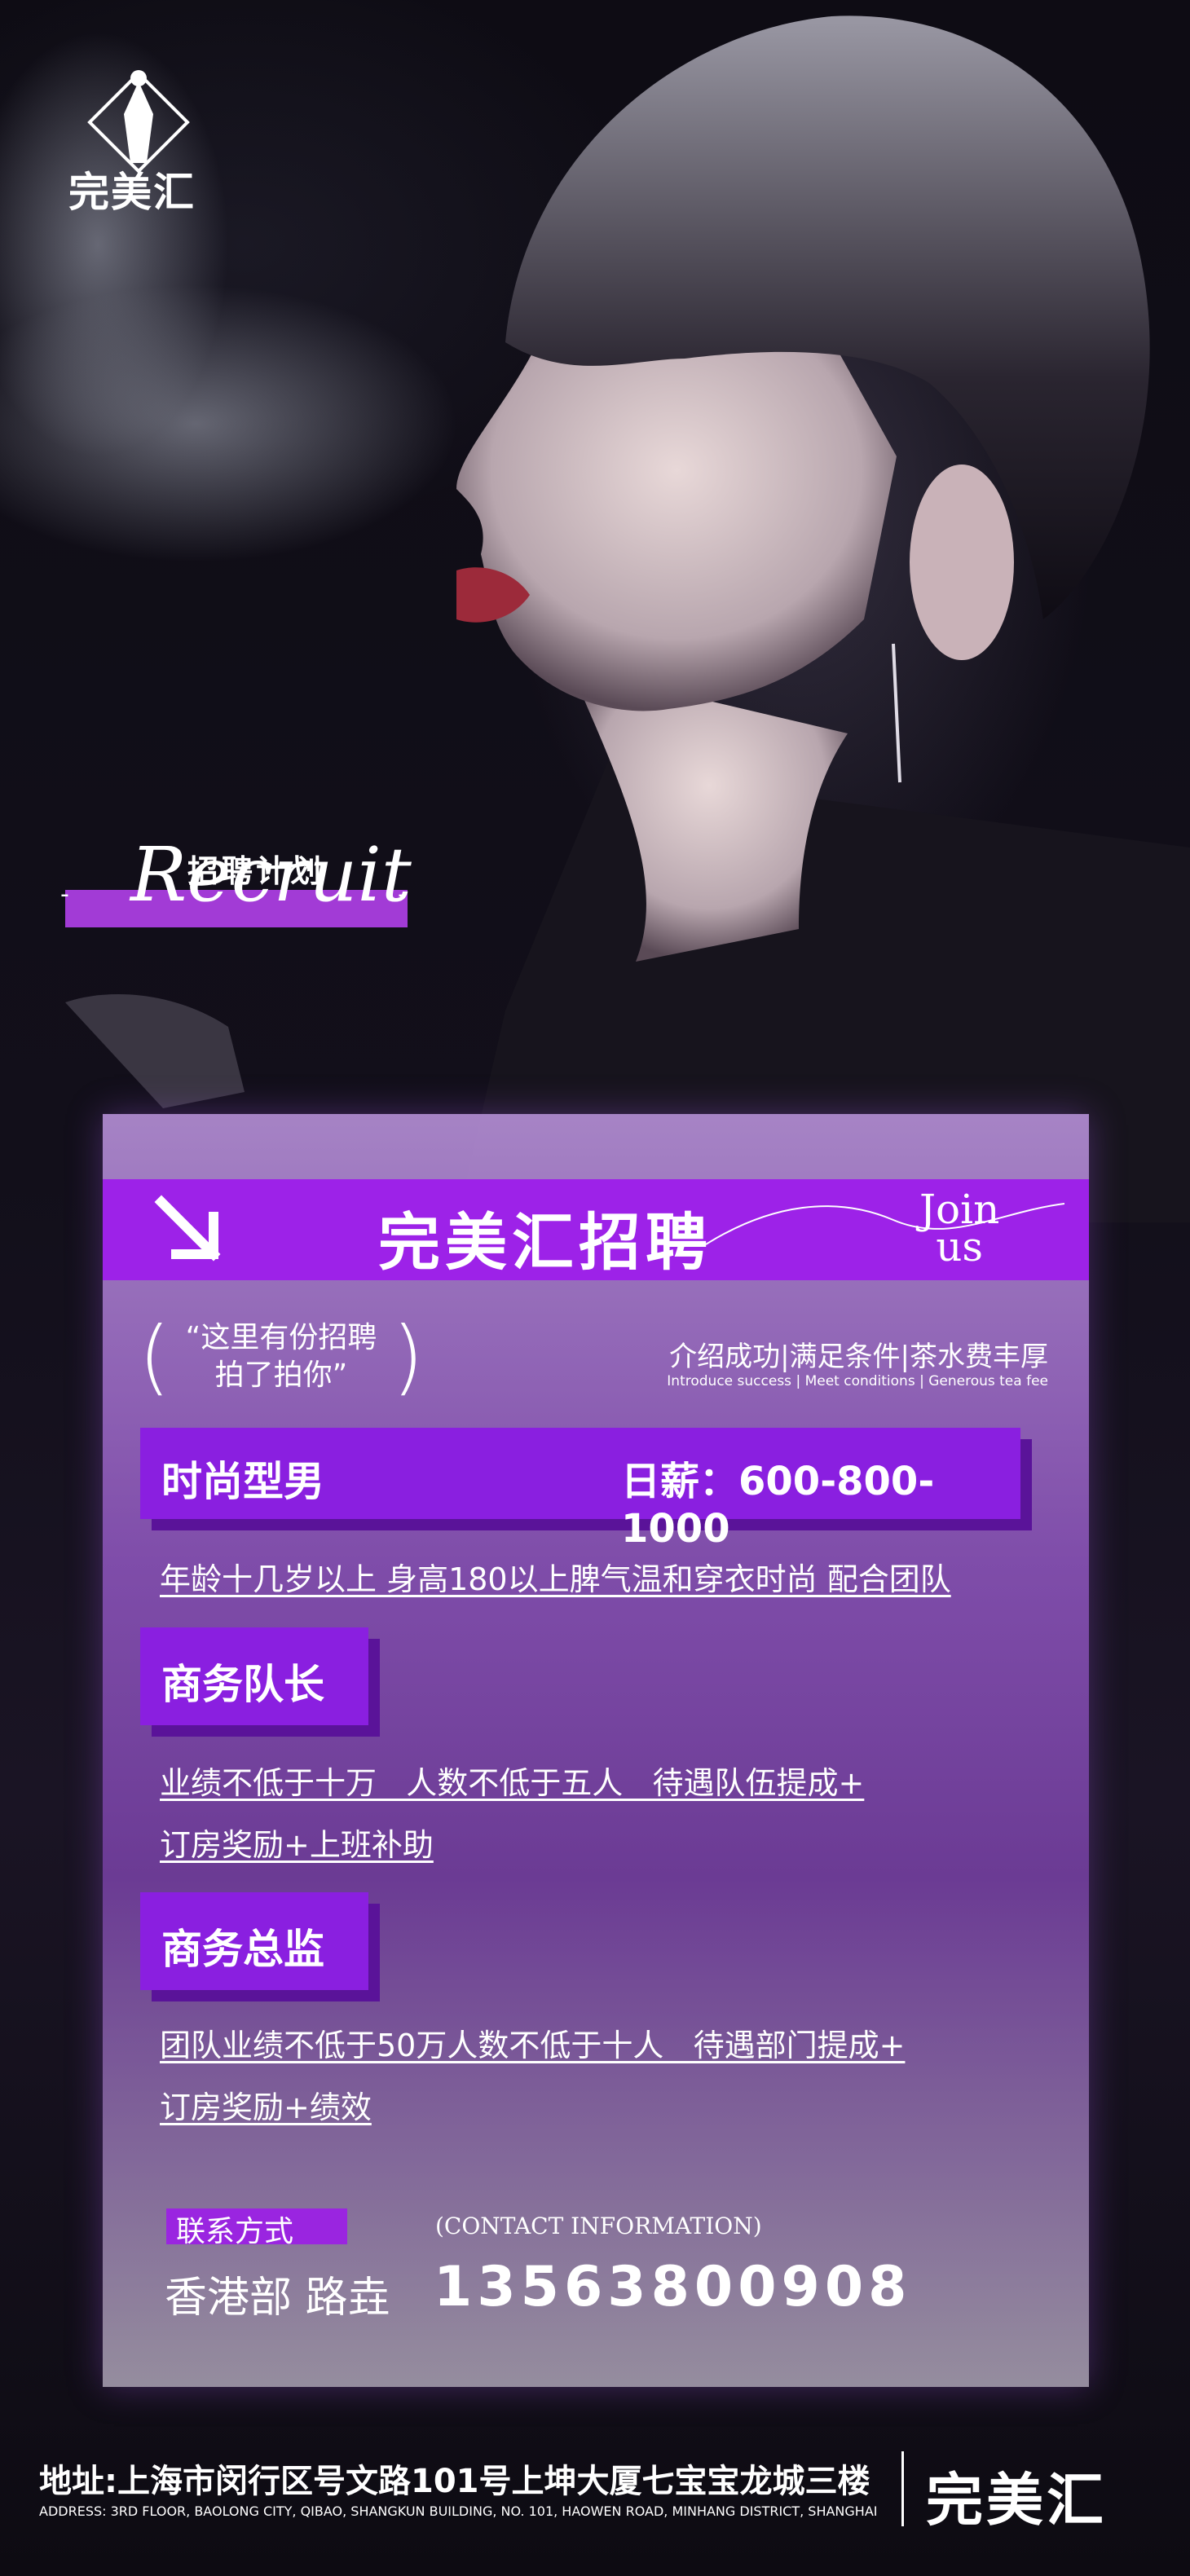 Image resolution: width=1190 pixels, height=2576 pixels. Describe the element at coordinates (243, 1950) in the screenshot. I see `job-title: 商务总监` at that location.